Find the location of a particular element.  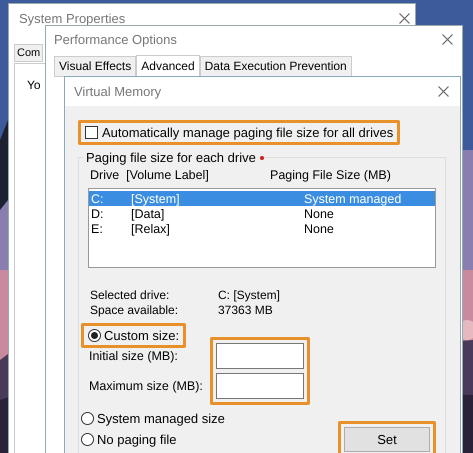

tab: Data Execution Prevention is located at coordinates (276, 66).